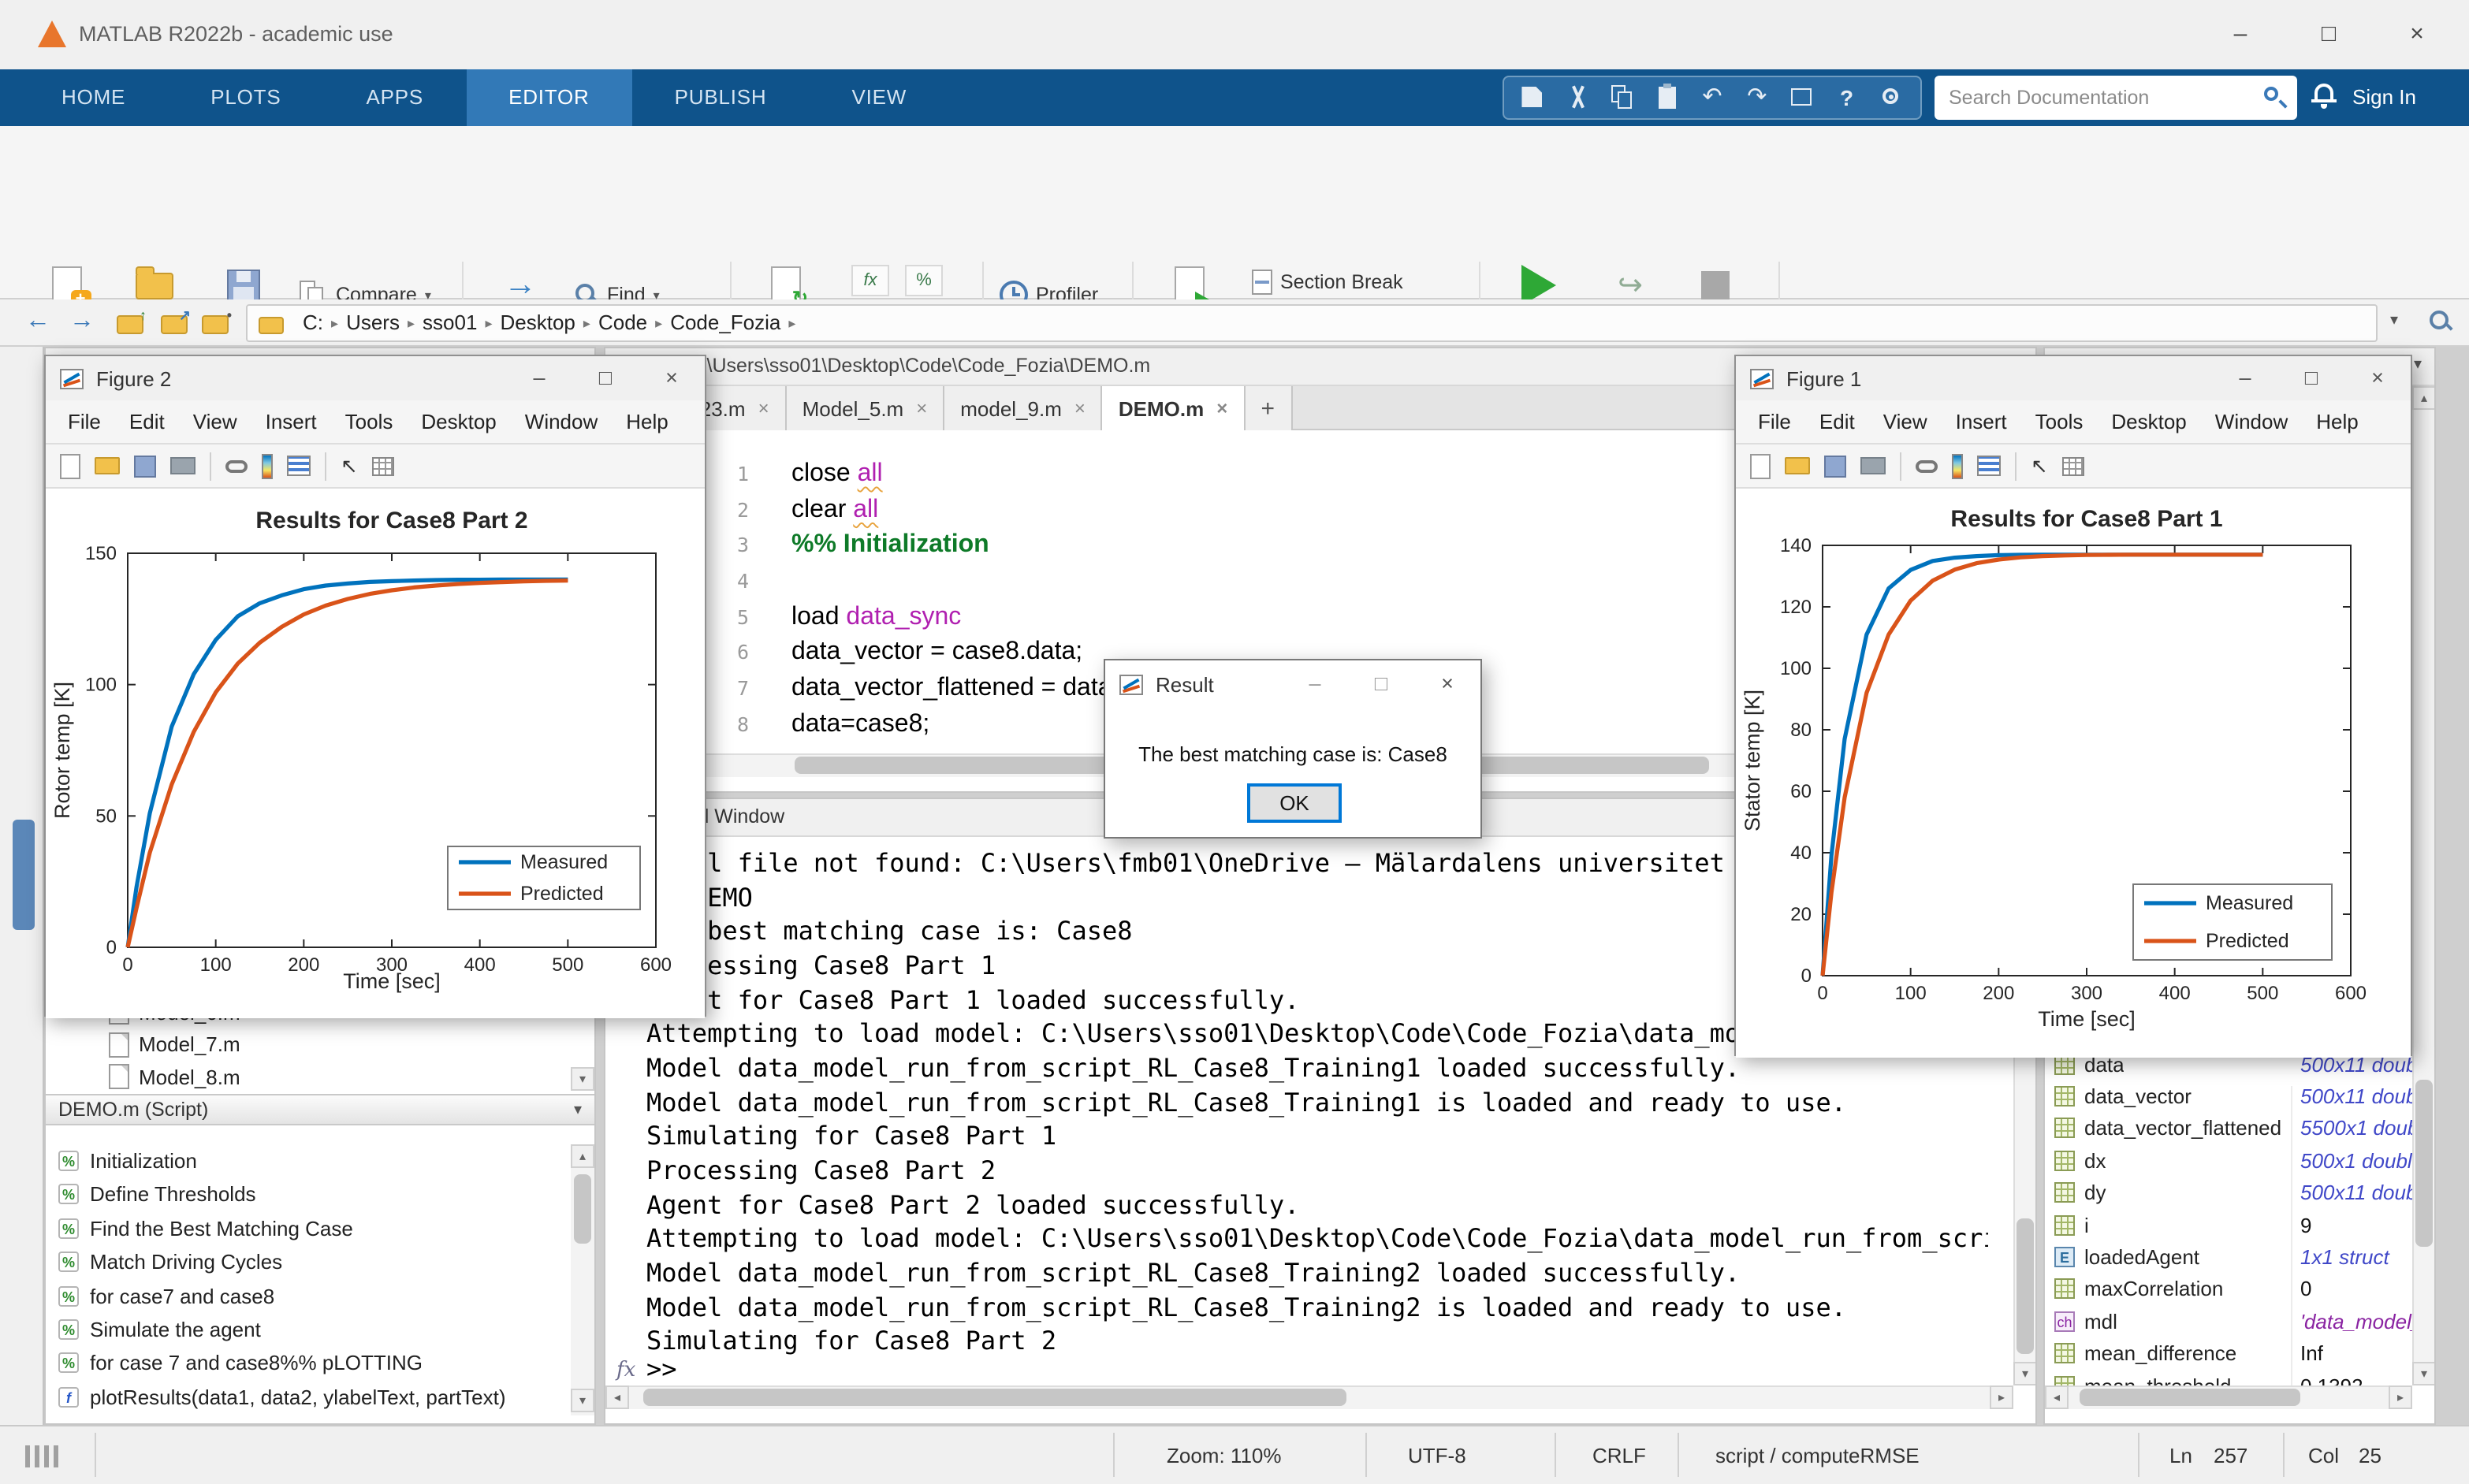 This screenshot has width=2469, height=1484. Describe the element at coordinates (721, 97) in the screenshot. I see `ribbon-tab-publish: PUBLISH` at that location.